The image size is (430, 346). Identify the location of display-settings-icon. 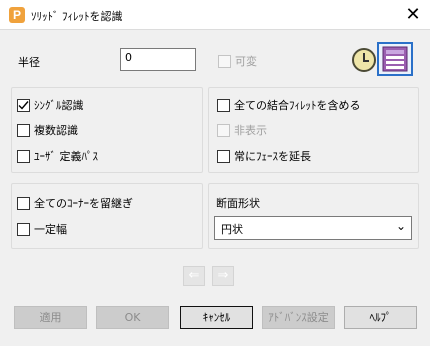
(395, 59).